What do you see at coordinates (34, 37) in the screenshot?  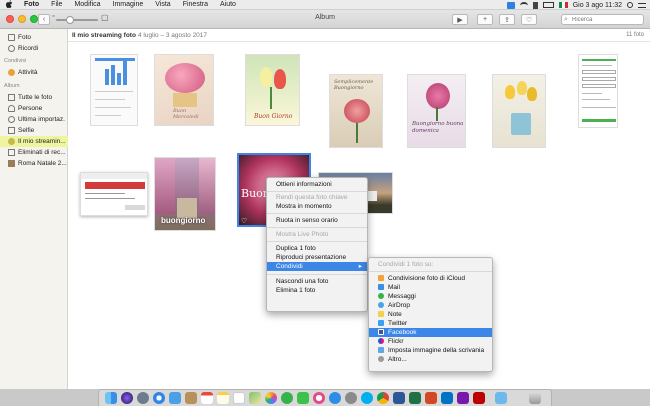 I see `sidebar-item-foto: Foto` at bounding box center [34, 37].